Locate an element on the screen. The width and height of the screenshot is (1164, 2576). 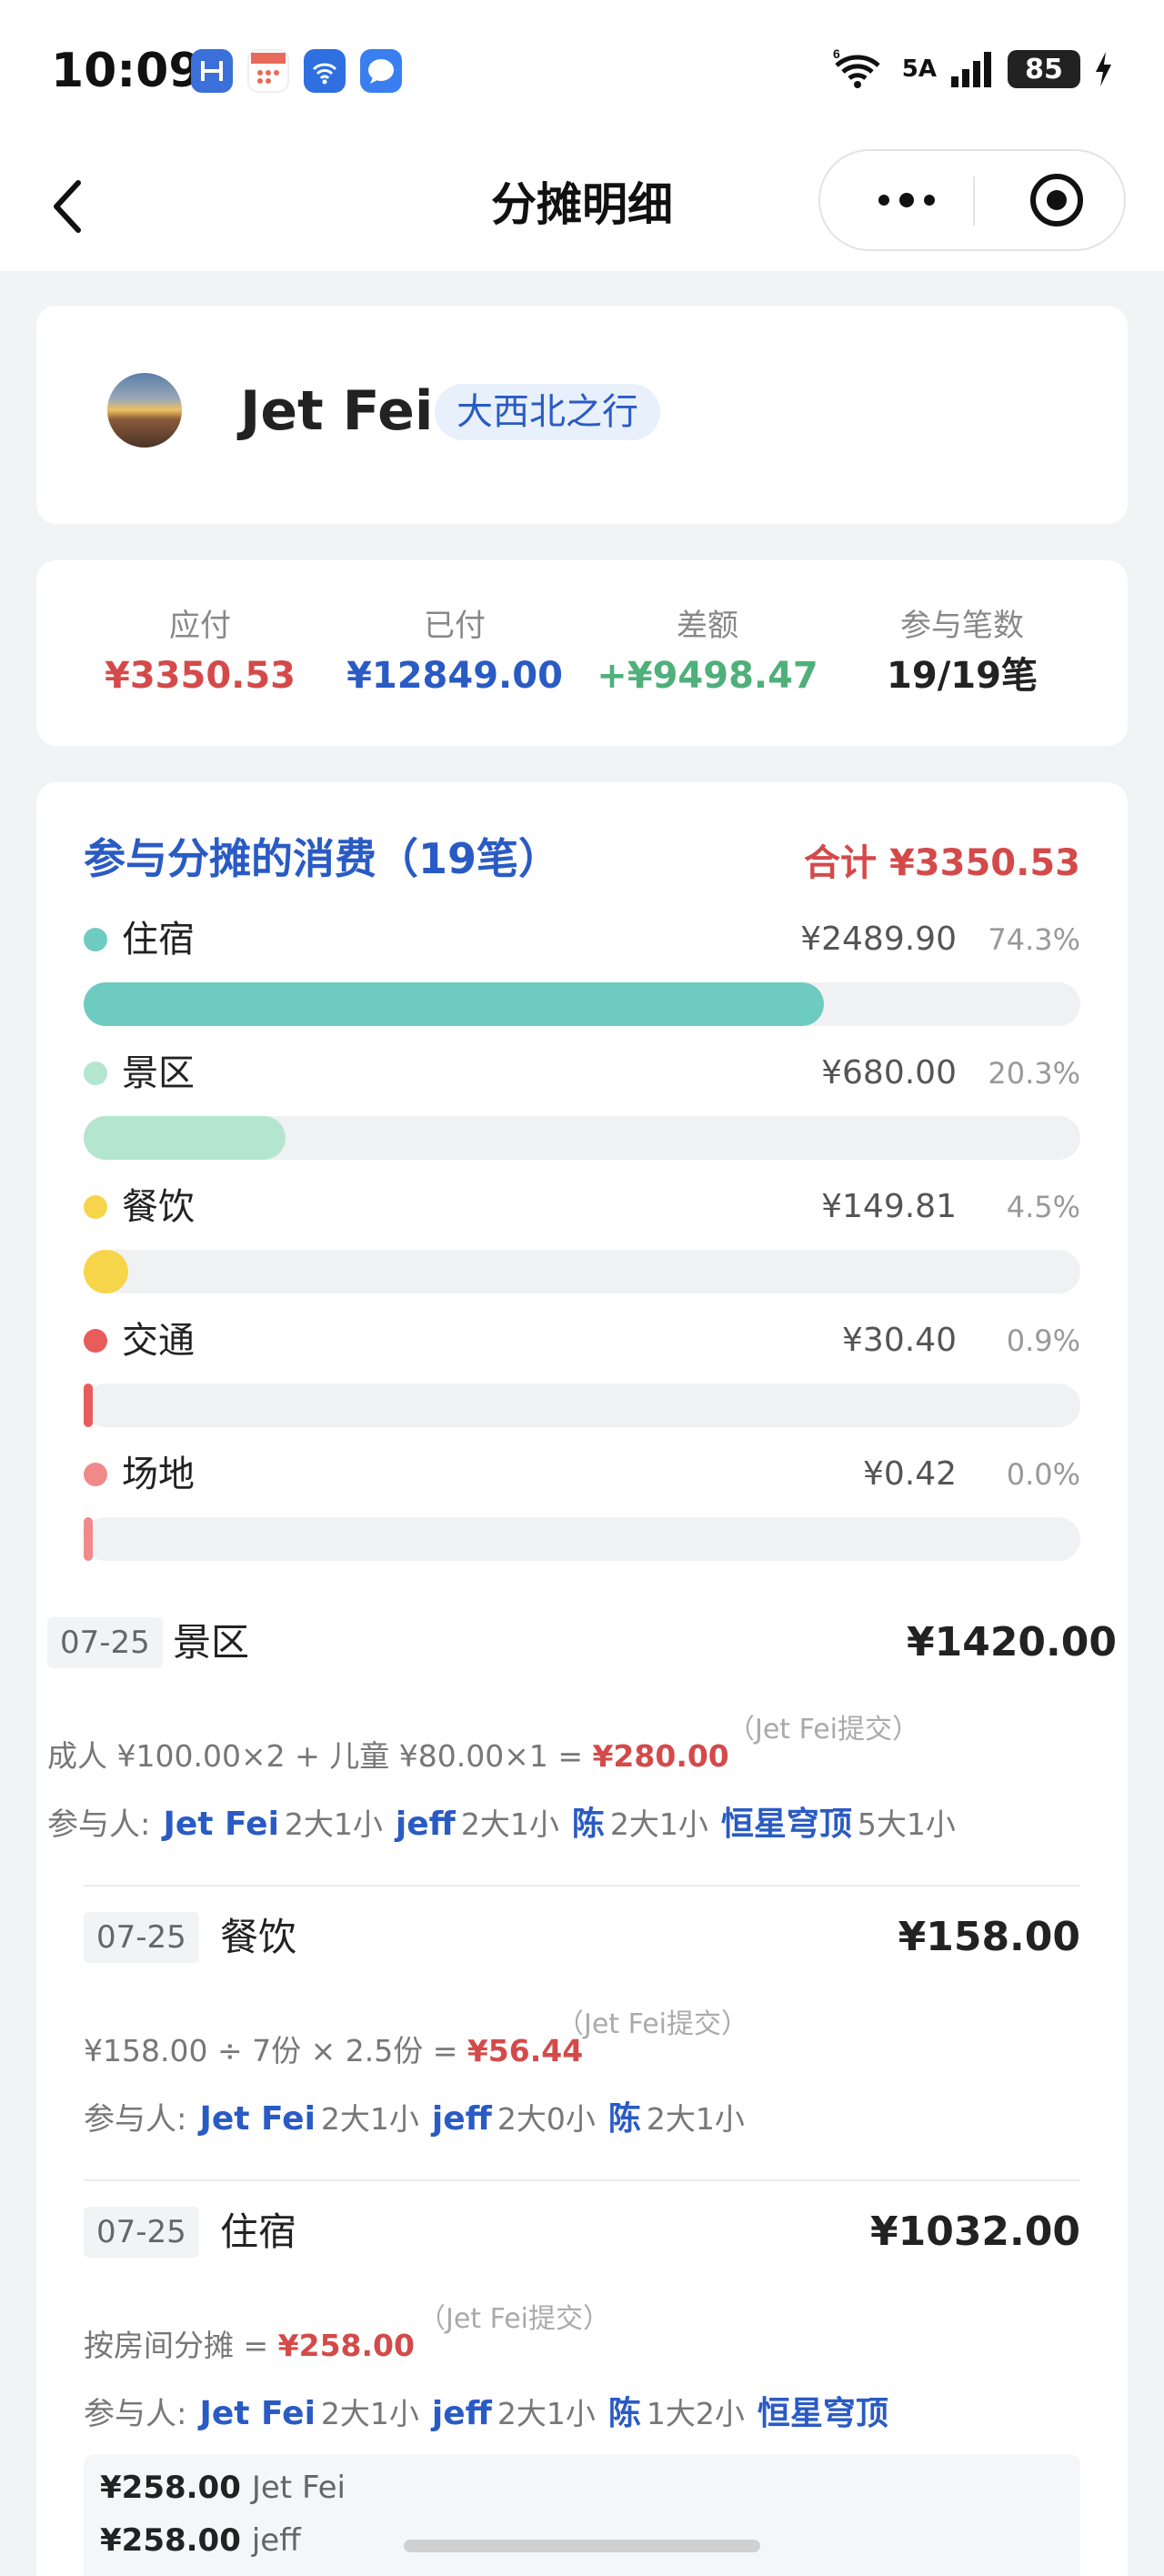
expense-participants: 参与人: Jet Fei 2大1小 jeff 2大1小 陈 1大2小 恒星穹顶 is located at coordinates (486, 2414).